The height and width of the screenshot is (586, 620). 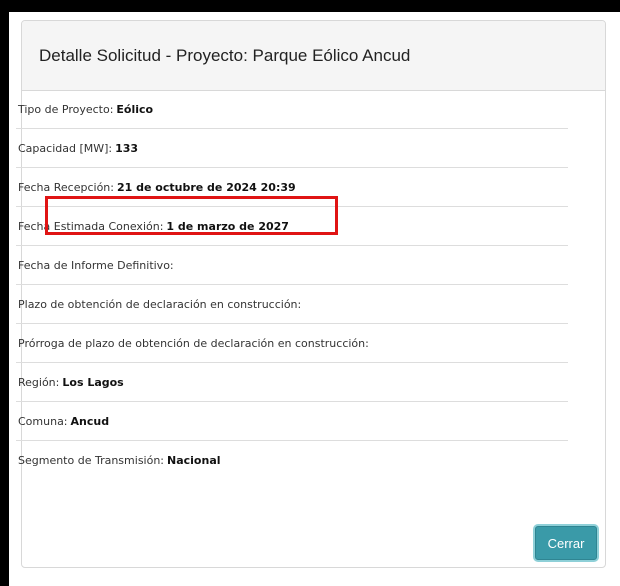 I want to click on detail-row-project-type: Tipo de Proyecto: Eólico, so click(x=292, y=109).